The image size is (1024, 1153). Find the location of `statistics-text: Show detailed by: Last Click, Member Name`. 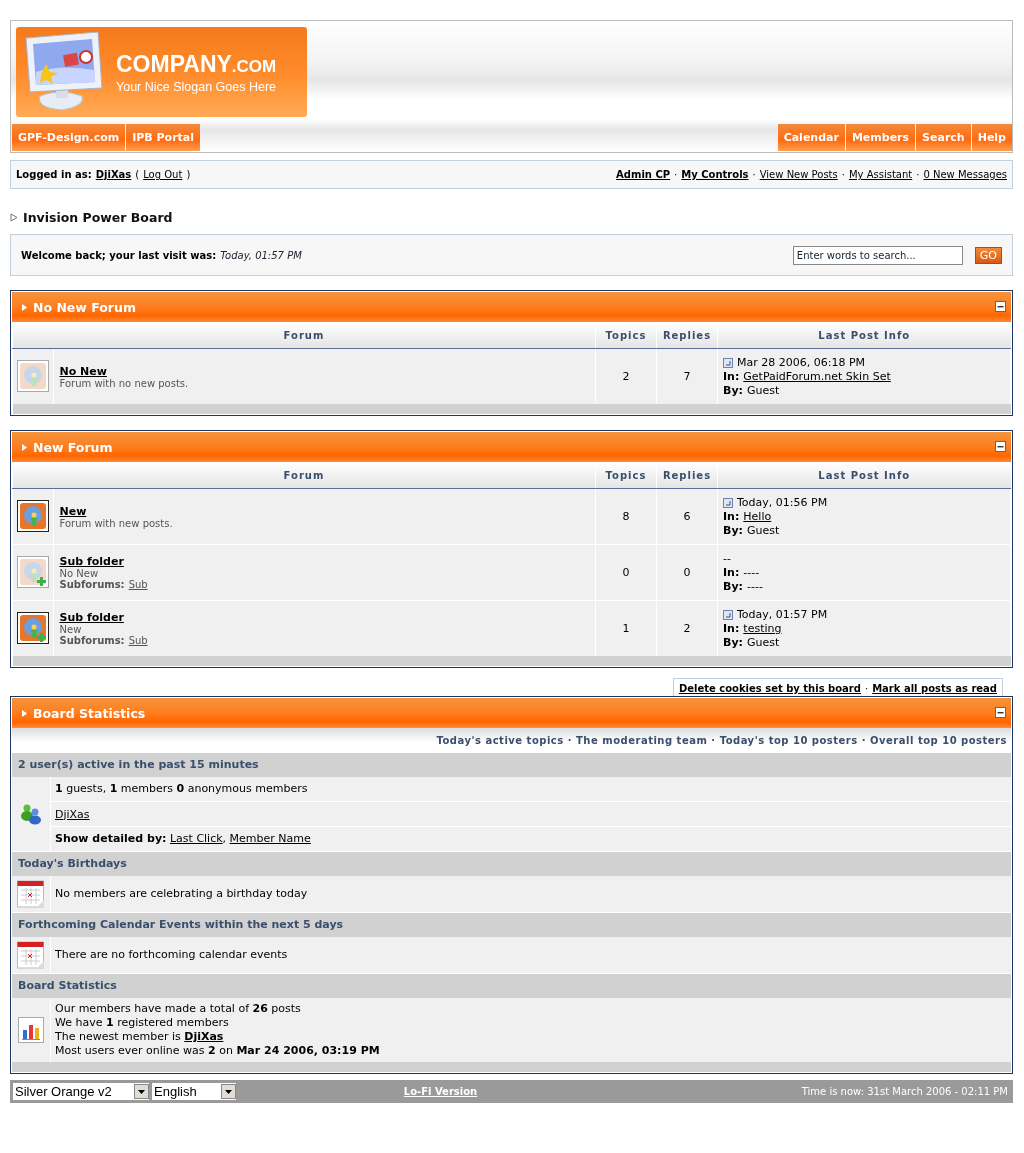

statistics-text: Show detailed by: Last Click, Member Name is located at coordinates (183, 839).